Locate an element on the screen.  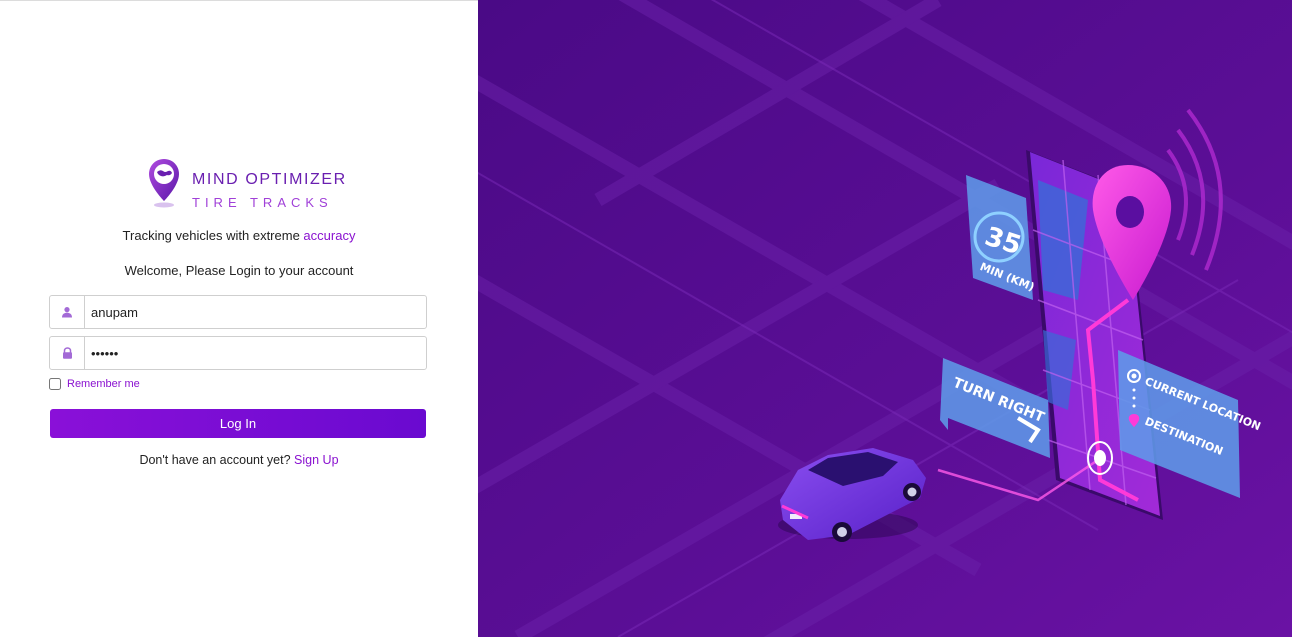
lock-icon is located at coordinates (67, 353).